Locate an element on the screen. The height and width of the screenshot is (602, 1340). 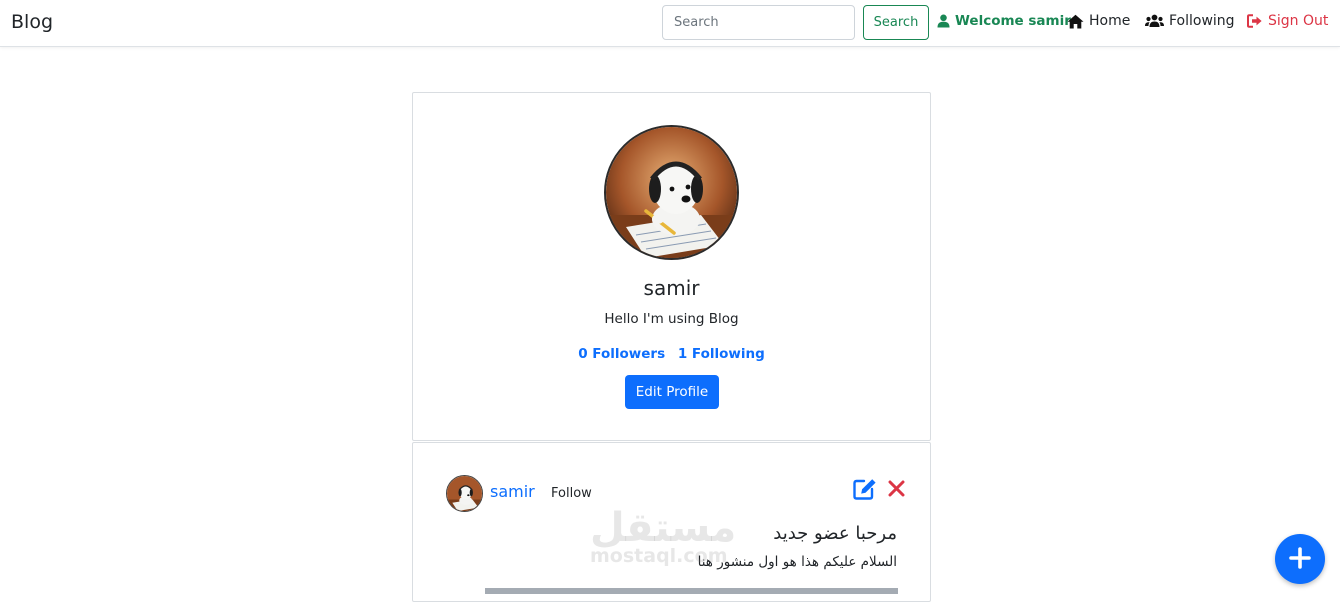
post-body: السلام عليكم هذا هو اول منشور هنا is located at coordinates (797, 562).